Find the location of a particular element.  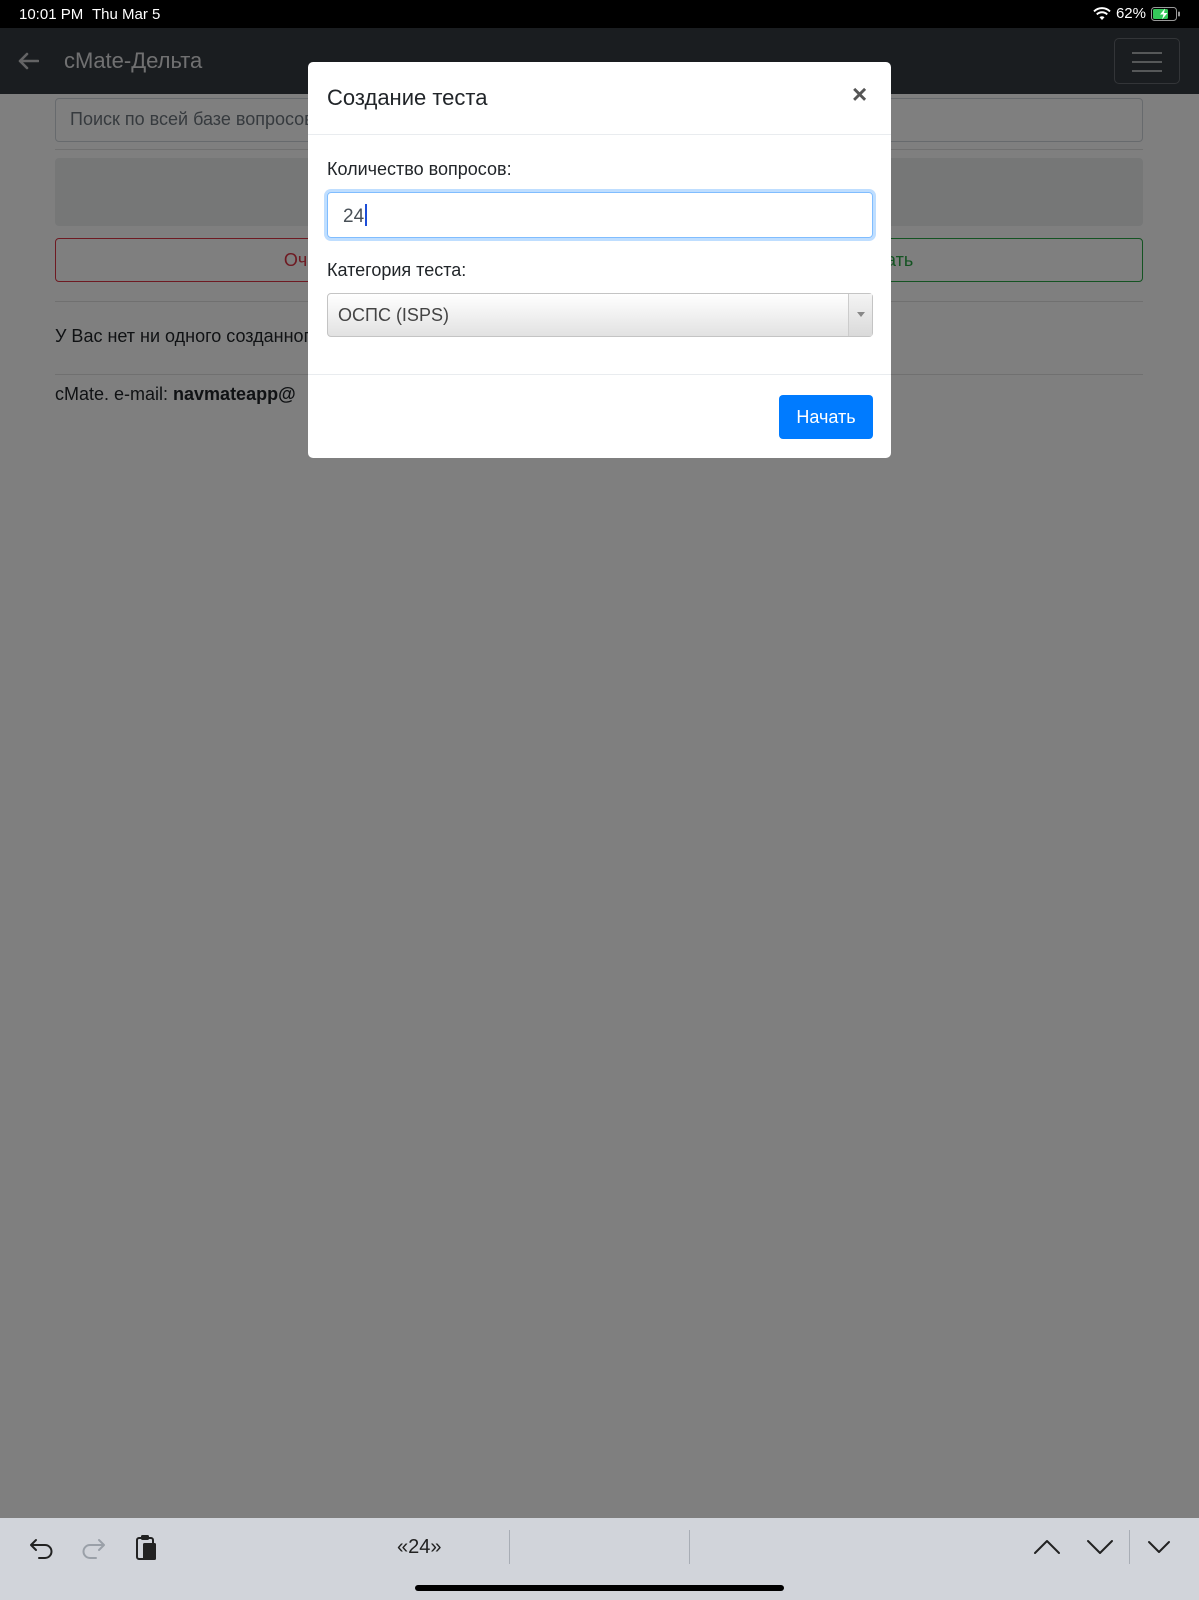

dismiss-keyboard-icon is located at coordinates (1159, 1547).